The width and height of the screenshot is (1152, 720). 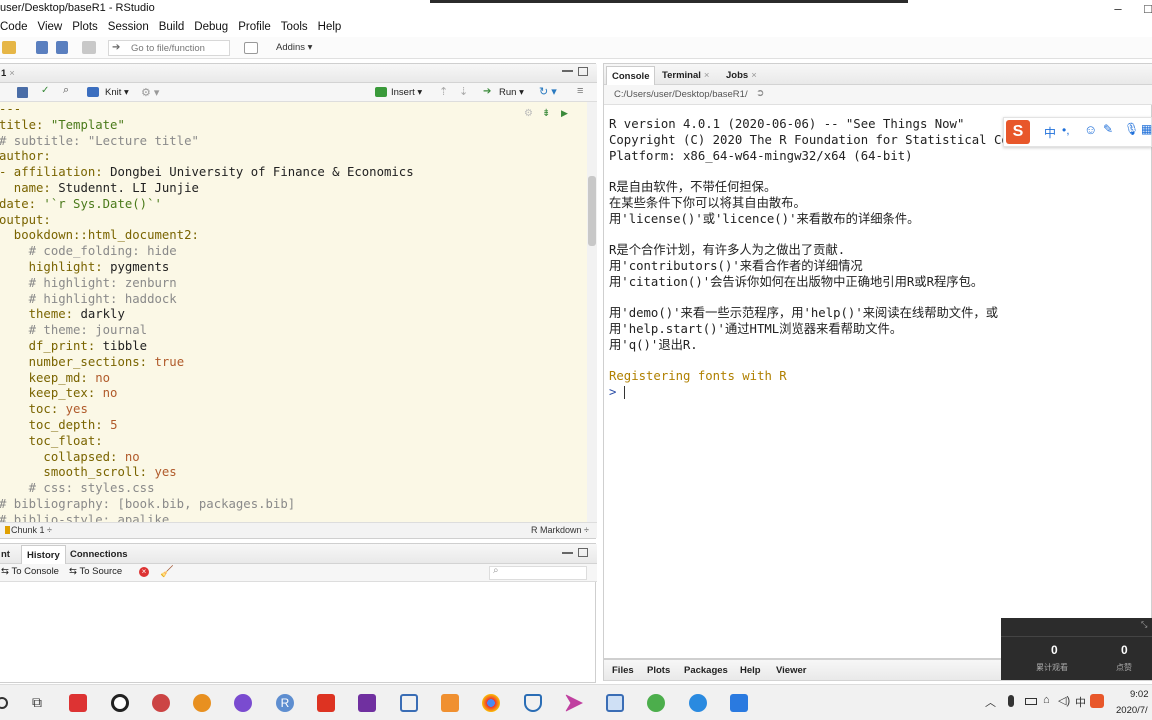 What do you see at coordinates (294, 47) in the screenshot?
I see `addins-menu: Addins ▾` at bounding box center [294, 47].